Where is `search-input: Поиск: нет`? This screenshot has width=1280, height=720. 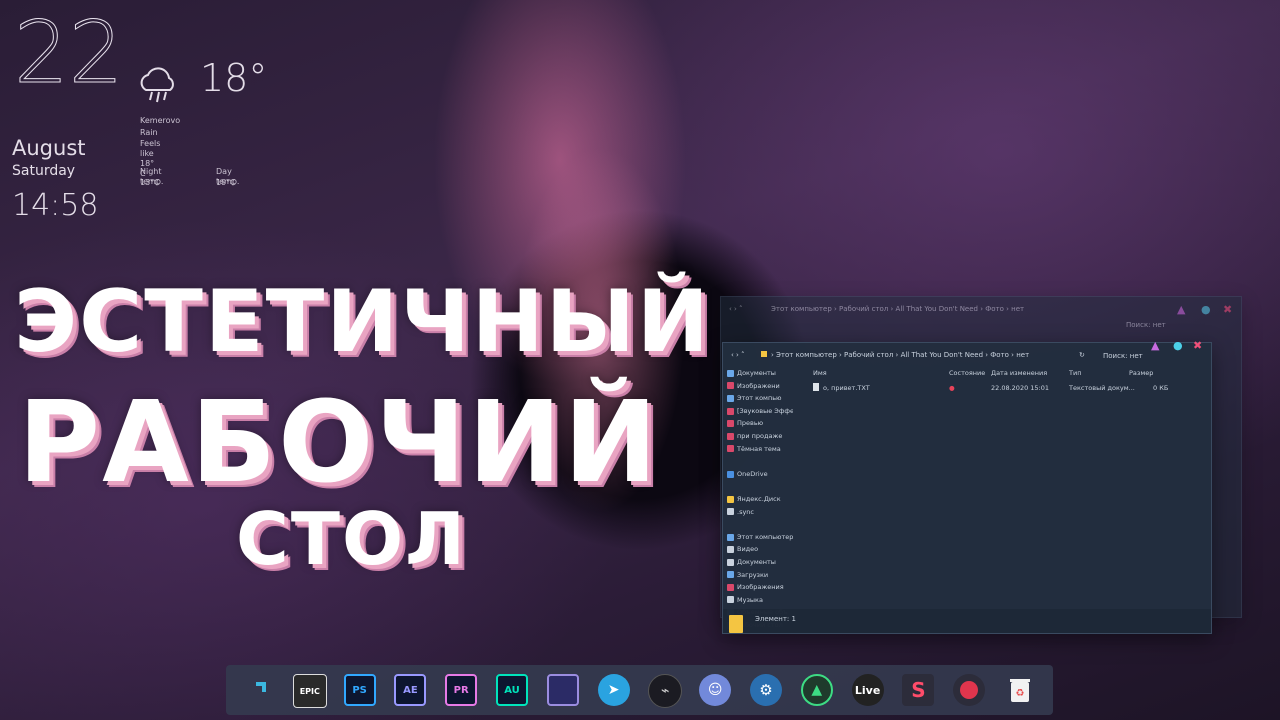 search-input: Поиск: нет is located at coordinates (1123, 356).